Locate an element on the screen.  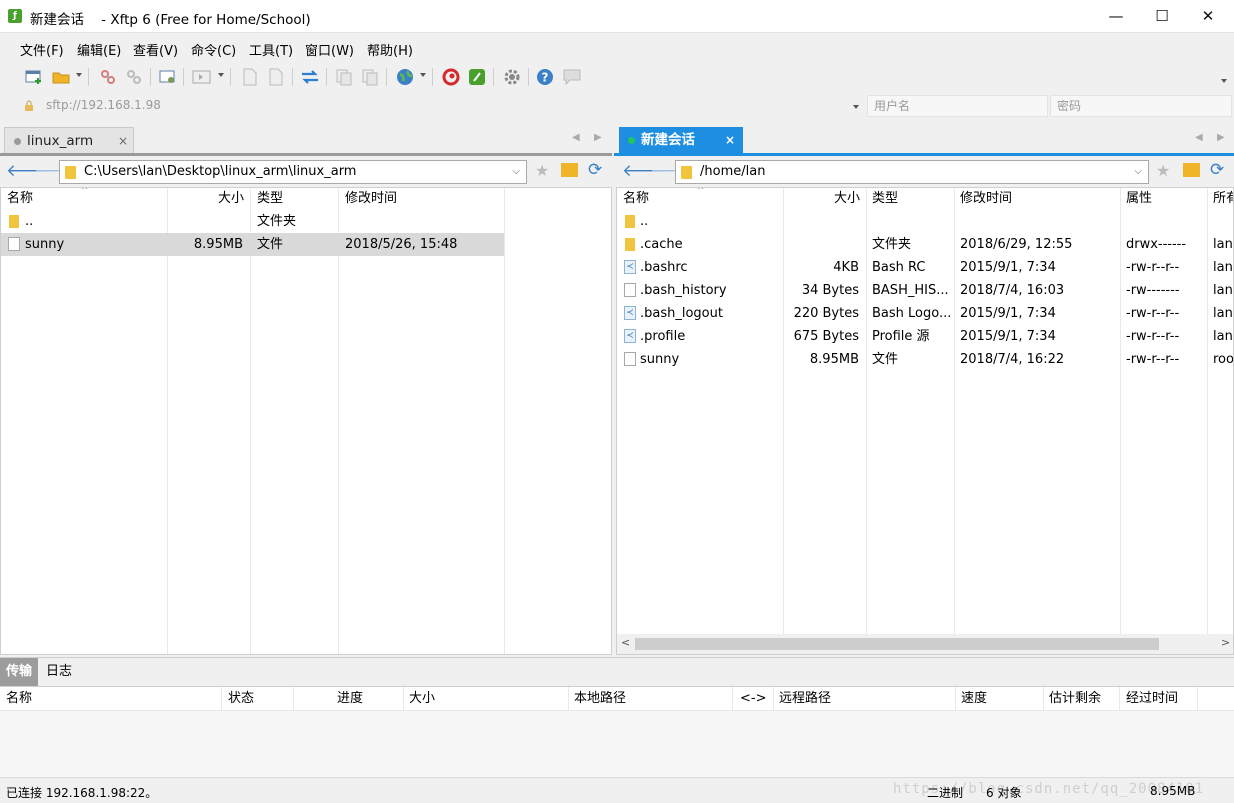
col-remote-path: 远程路径 is located at coordinates (805, 699).